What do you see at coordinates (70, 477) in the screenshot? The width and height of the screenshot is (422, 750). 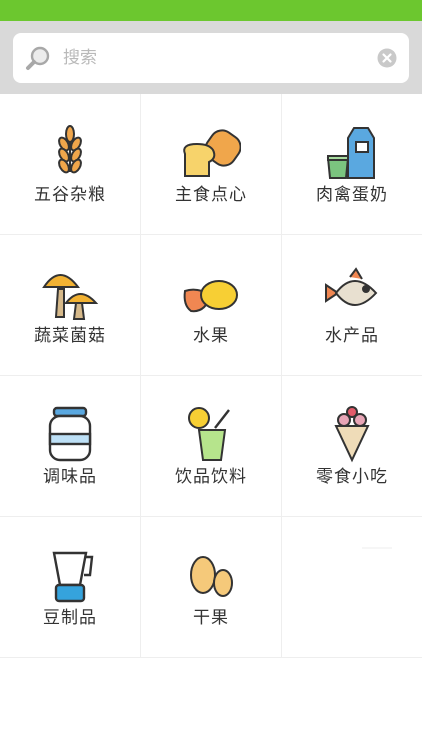 I see `category-label: 调味品` at bounding box center [70, 477].